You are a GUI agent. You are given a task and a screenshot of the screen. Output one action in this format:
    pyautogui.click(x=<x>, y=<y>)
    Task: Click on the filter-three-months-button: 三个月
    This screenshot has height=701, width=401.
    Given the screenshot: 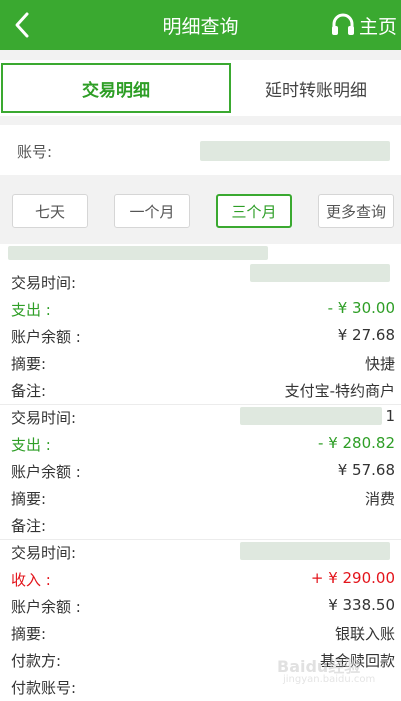 What is the action you would take?
    pyautogui.click(x=254, y=211)
    